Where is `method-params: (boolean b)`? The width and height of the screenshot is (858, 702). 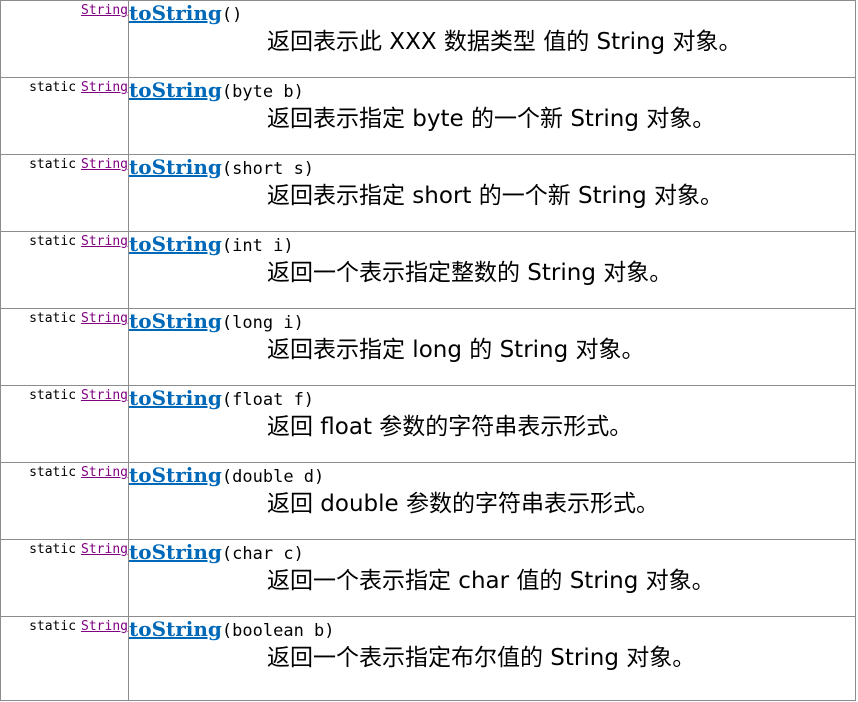 method-params: (boolean b) is located at coordinates (278, 631).